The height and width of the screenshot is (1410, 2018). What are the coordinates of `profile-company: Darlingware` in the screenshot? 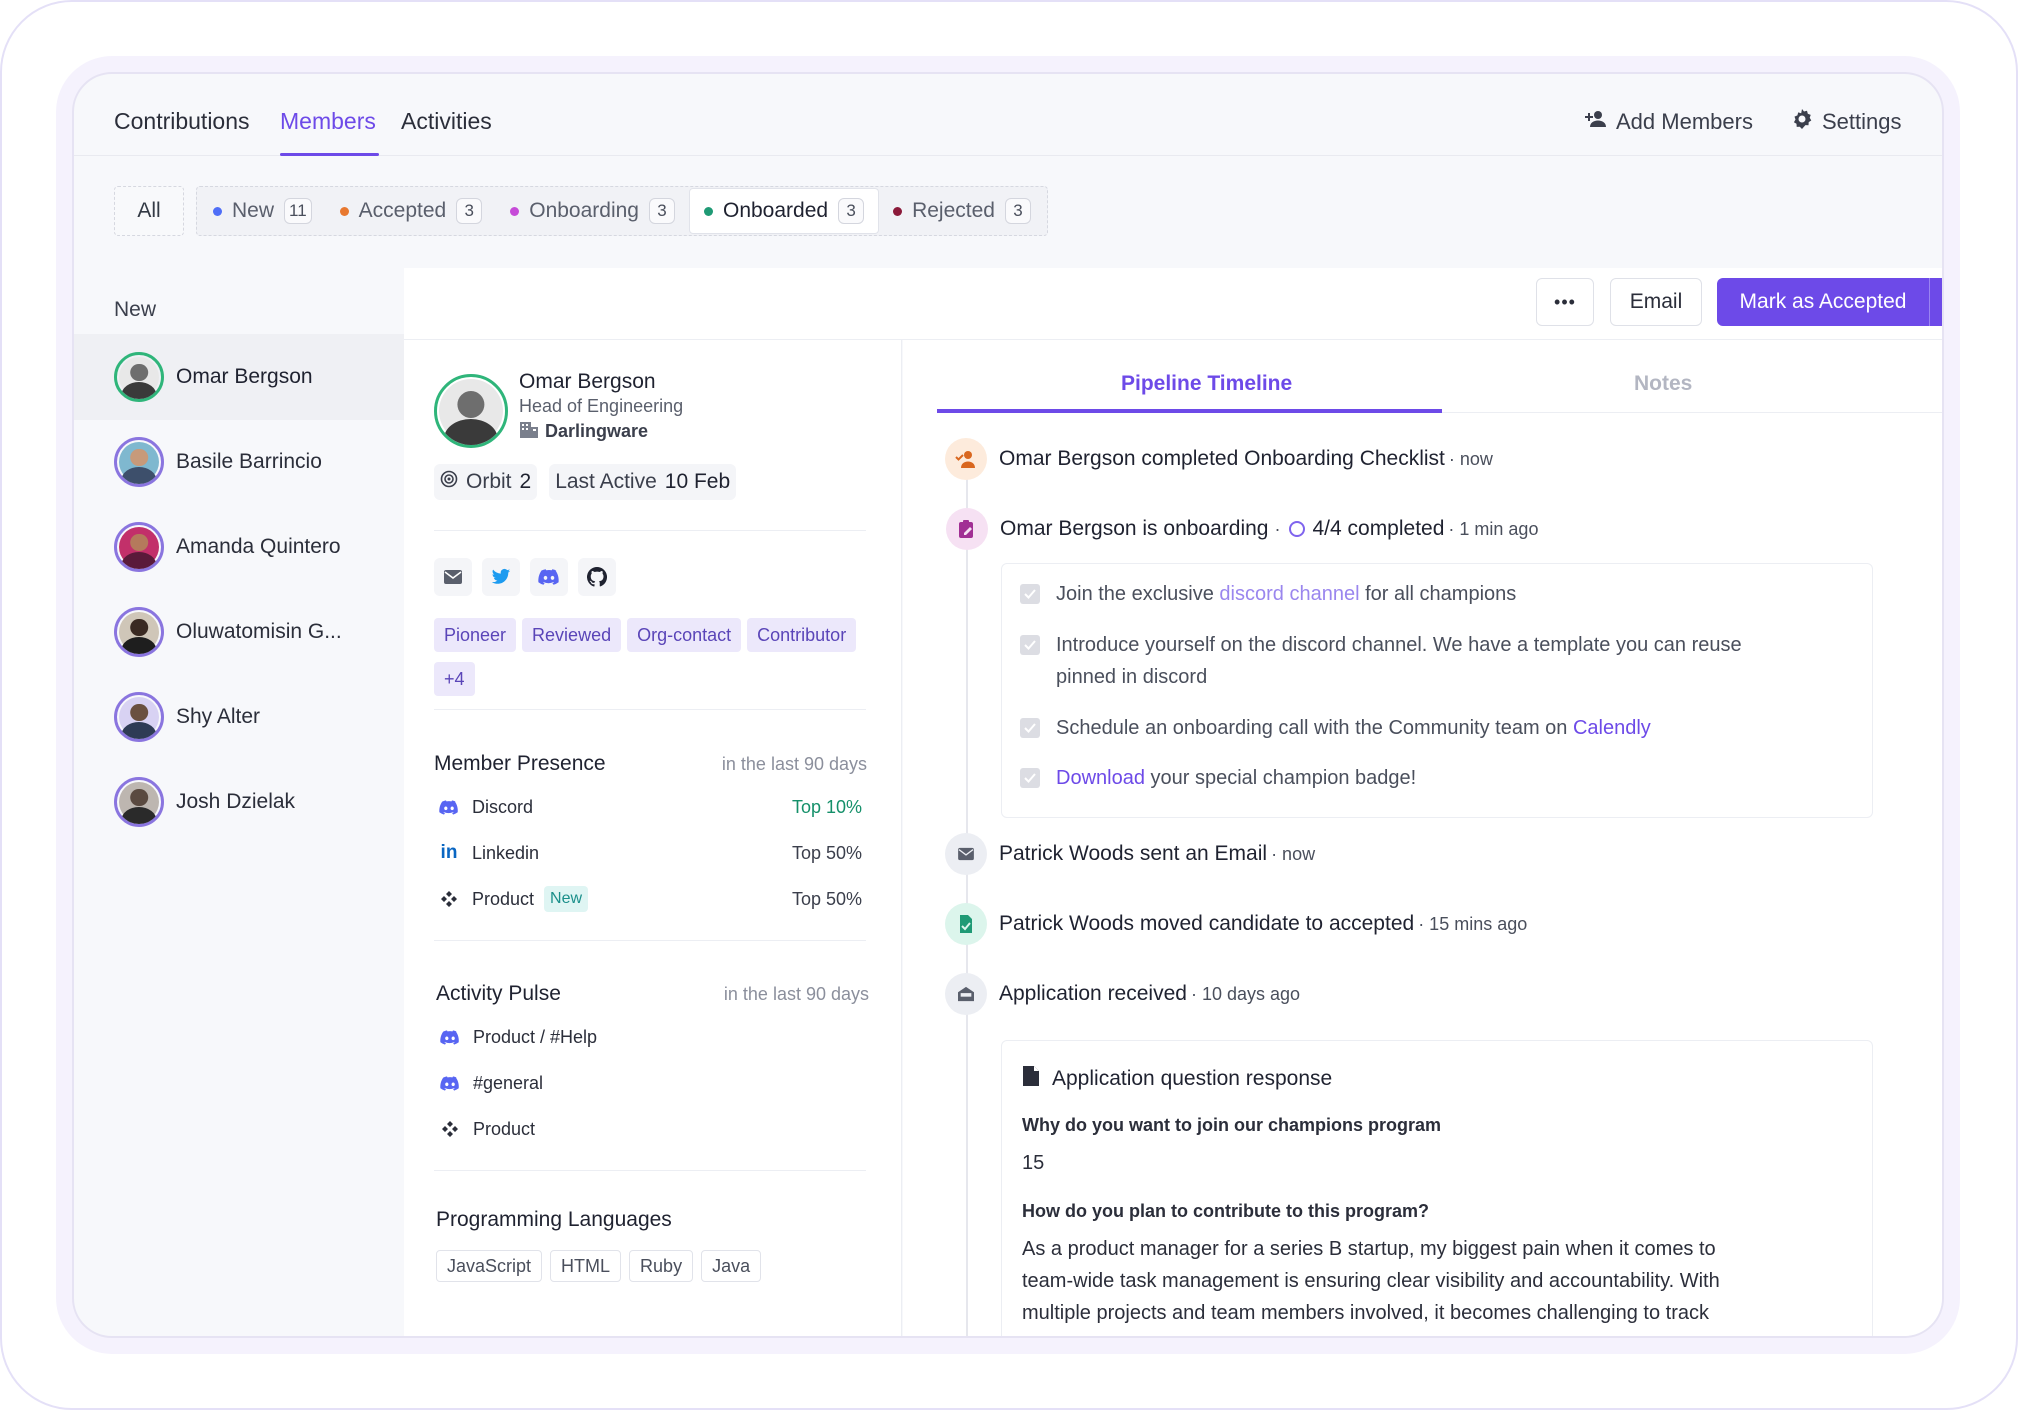 It's located at (583, 431).